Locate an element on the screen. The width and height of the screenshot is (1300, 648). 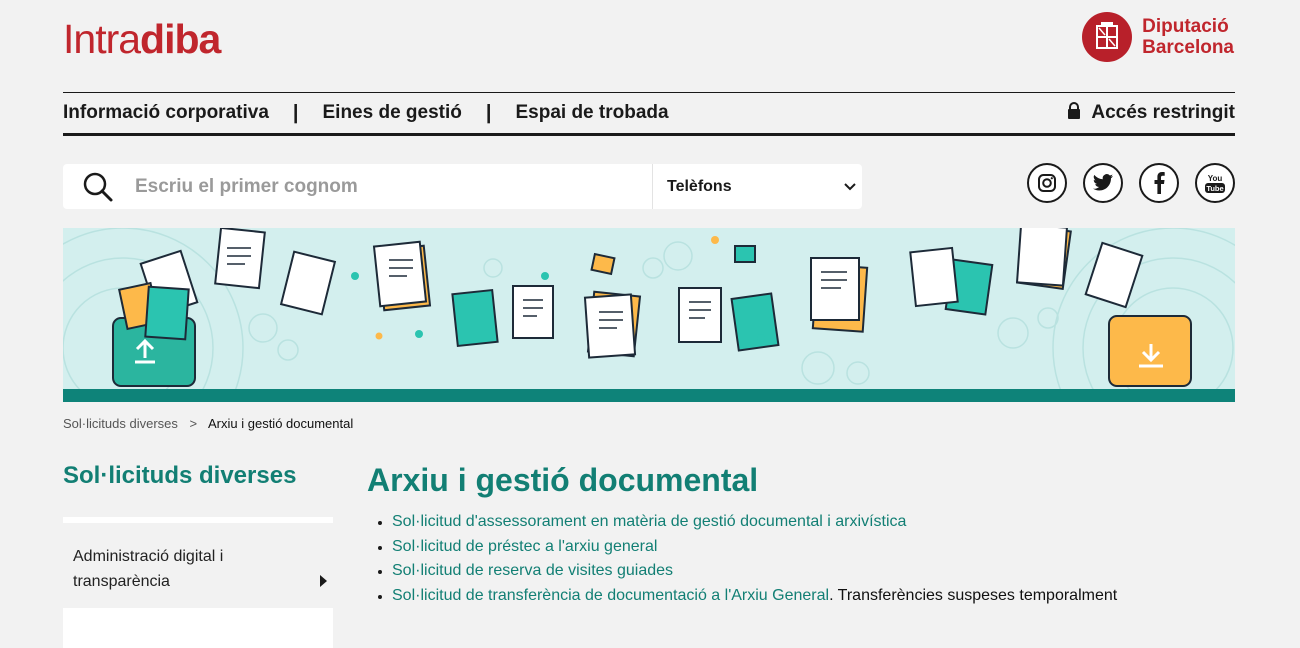
intradiba-logo: Intradiba is located at coordinates (142, 39).